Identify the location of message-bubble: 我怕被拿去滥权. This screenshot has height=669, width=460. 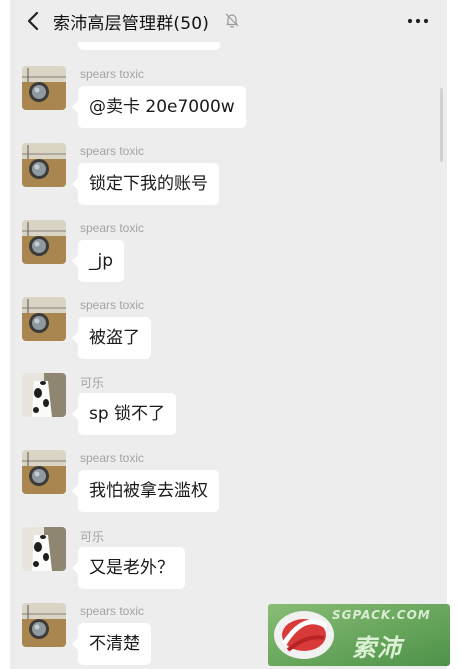
(145, 491).